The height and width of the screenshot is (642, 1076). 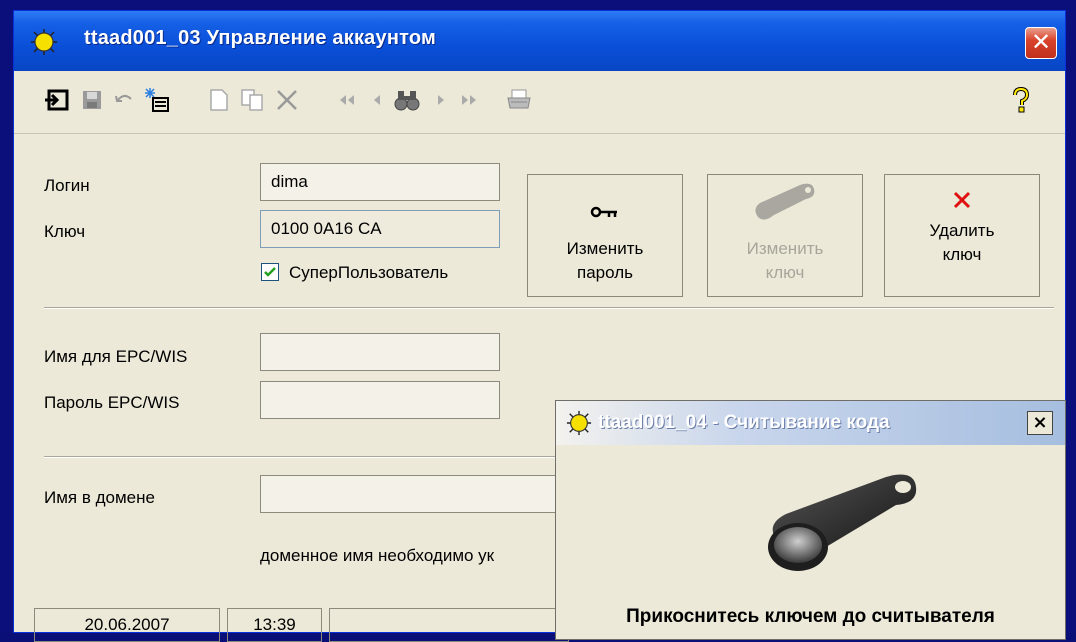 I want to click on key-label: Ключ, so click(x=65, y=231).